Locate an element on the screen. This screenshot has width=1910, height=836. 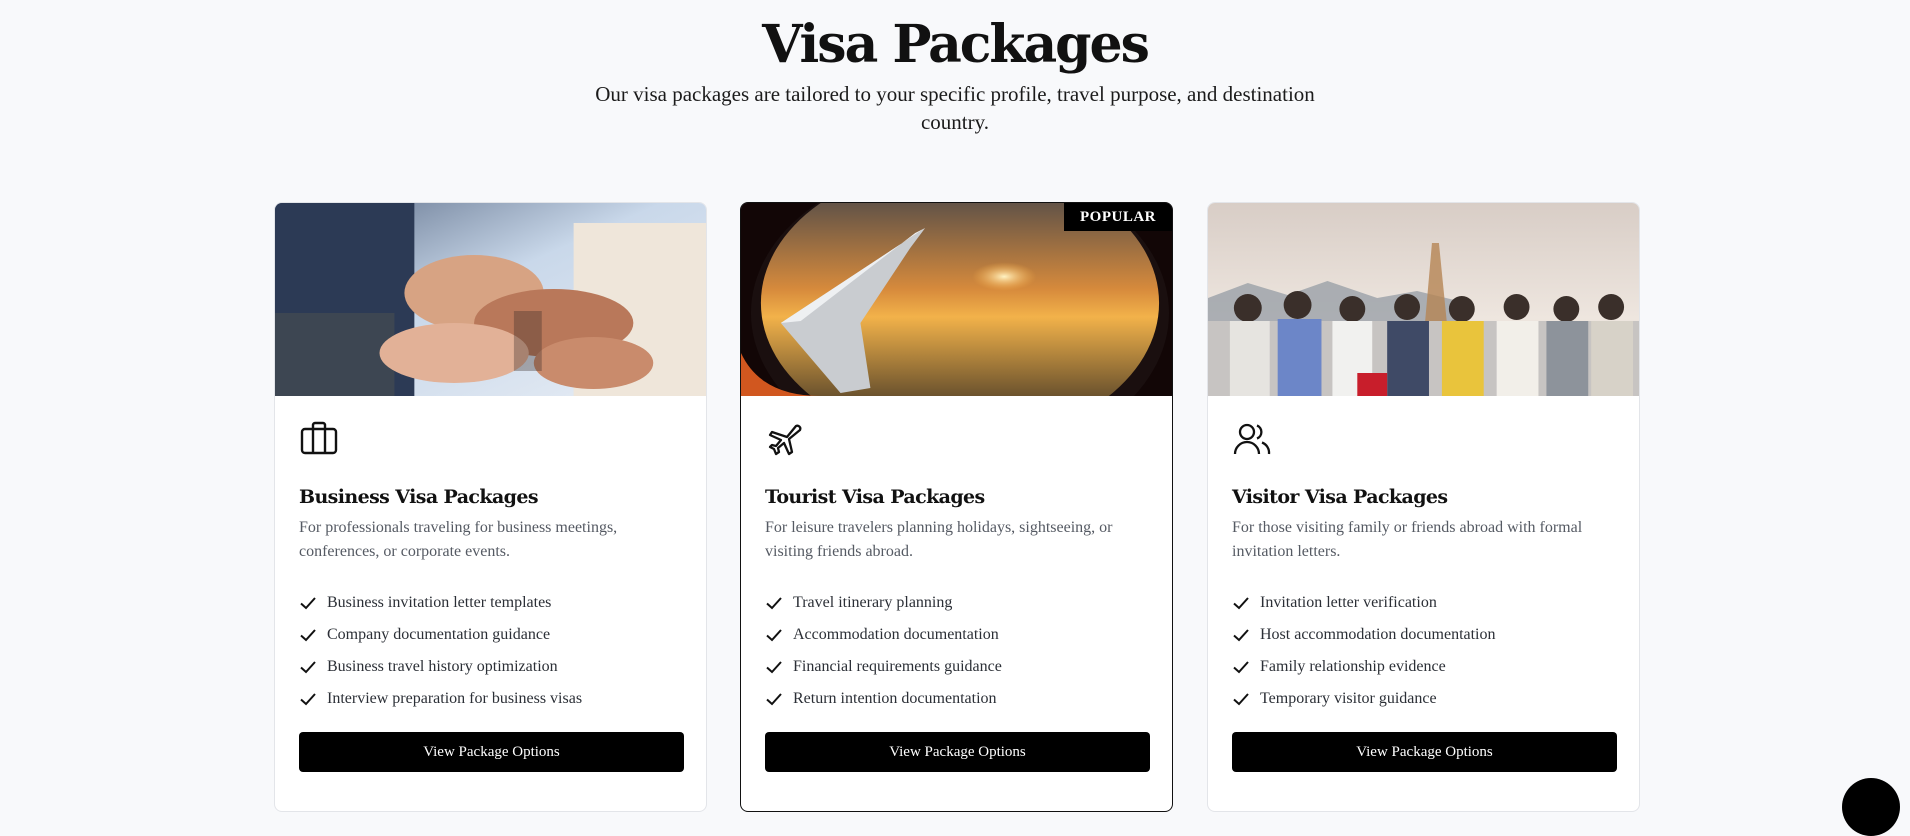
business-team-hands-image is located at coordinates (490, 299).